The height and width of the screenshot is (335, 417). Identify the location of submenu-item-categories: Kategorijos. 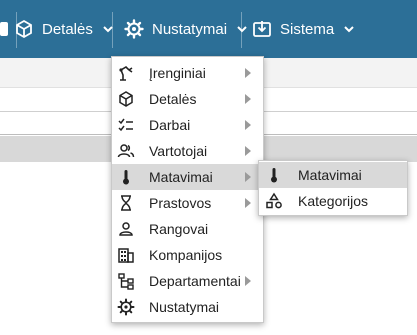
(333, 201).